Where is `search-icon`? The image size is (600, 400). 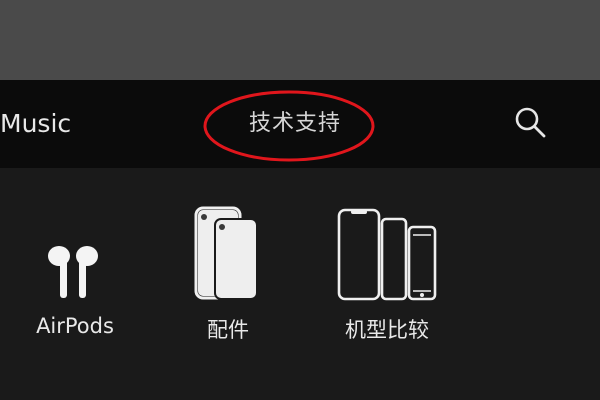 search-icon is located at coordinates (530, 122).